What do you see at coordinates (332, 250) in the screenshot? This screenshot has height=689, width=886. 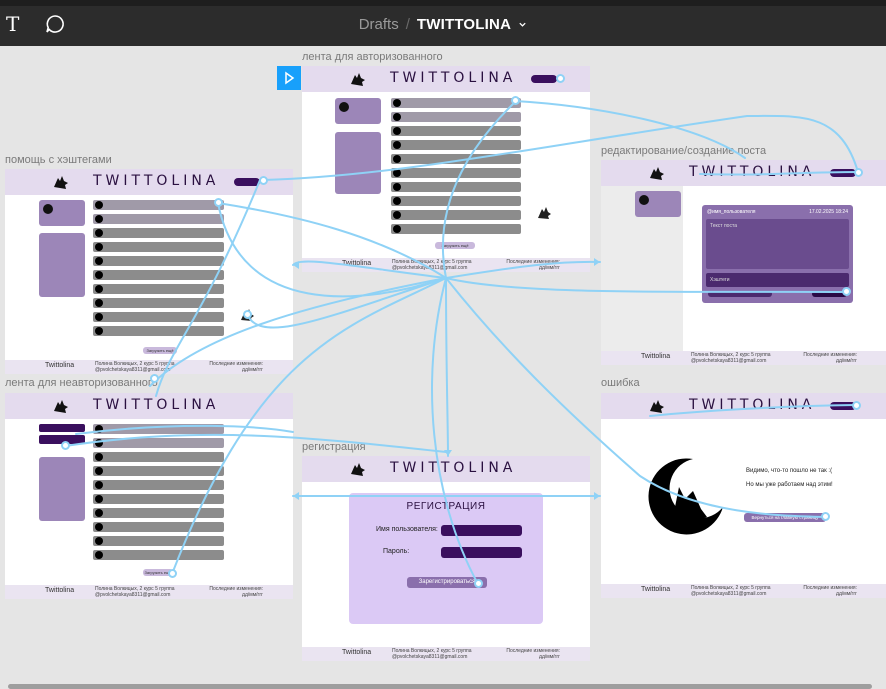 I see `wire-hashtags-row` at bounding box center [332, 250].